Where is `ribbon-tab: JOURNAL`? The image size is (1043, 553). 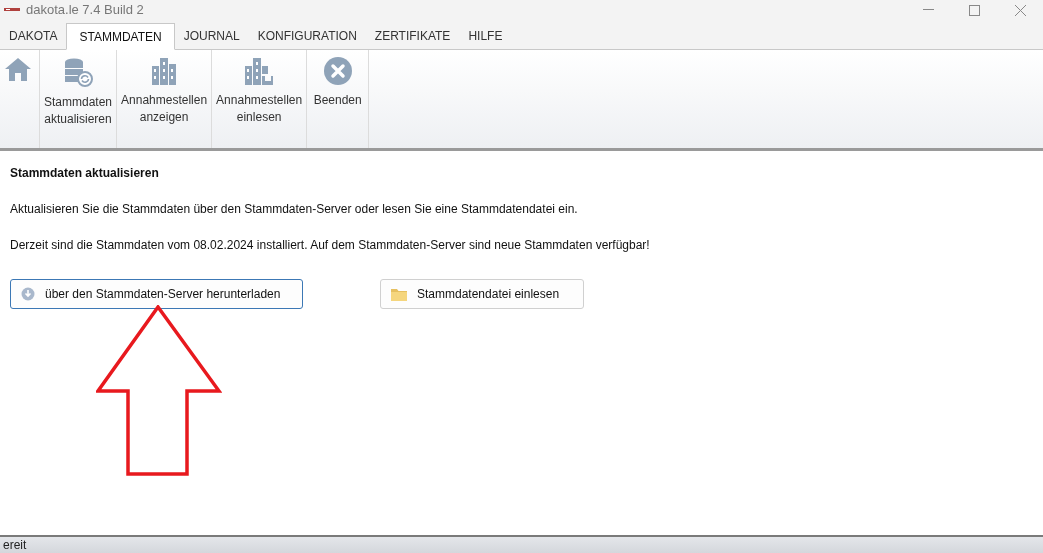 ribbon-tab: JOURNAL is located at coordinates (211, 35).